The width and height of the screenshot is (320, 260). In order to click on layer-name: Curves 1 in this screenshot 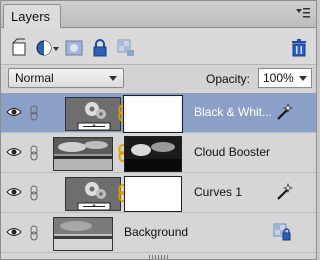, I will do `click(218, 192)`.